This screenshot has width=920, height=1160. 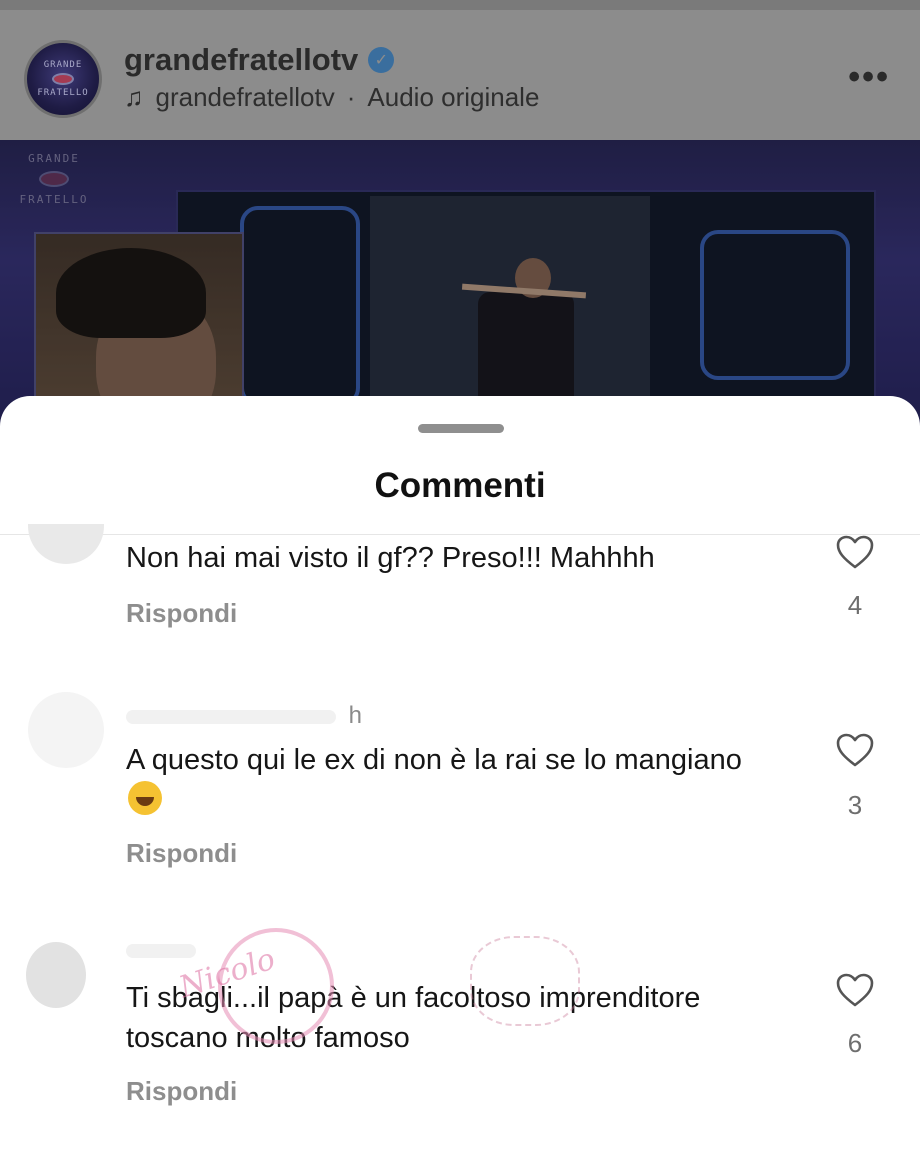 I want to click on audio-info: ♫ grandefratellotv · Audio originale, so click(x=331, y=97).